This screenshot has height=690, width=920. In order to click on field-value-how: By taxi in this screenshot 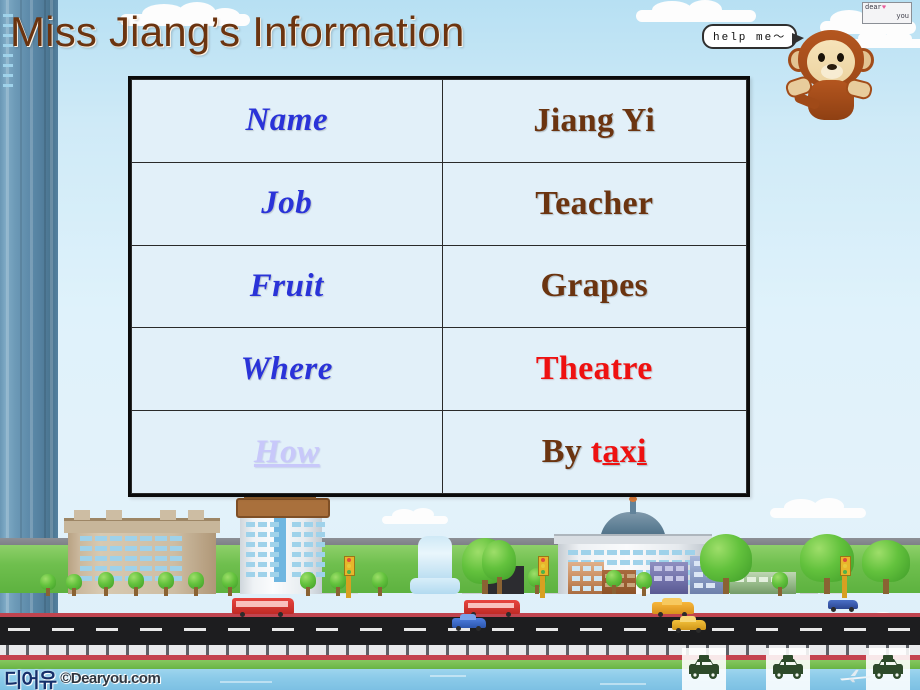, I will do `click(594, 451)`.